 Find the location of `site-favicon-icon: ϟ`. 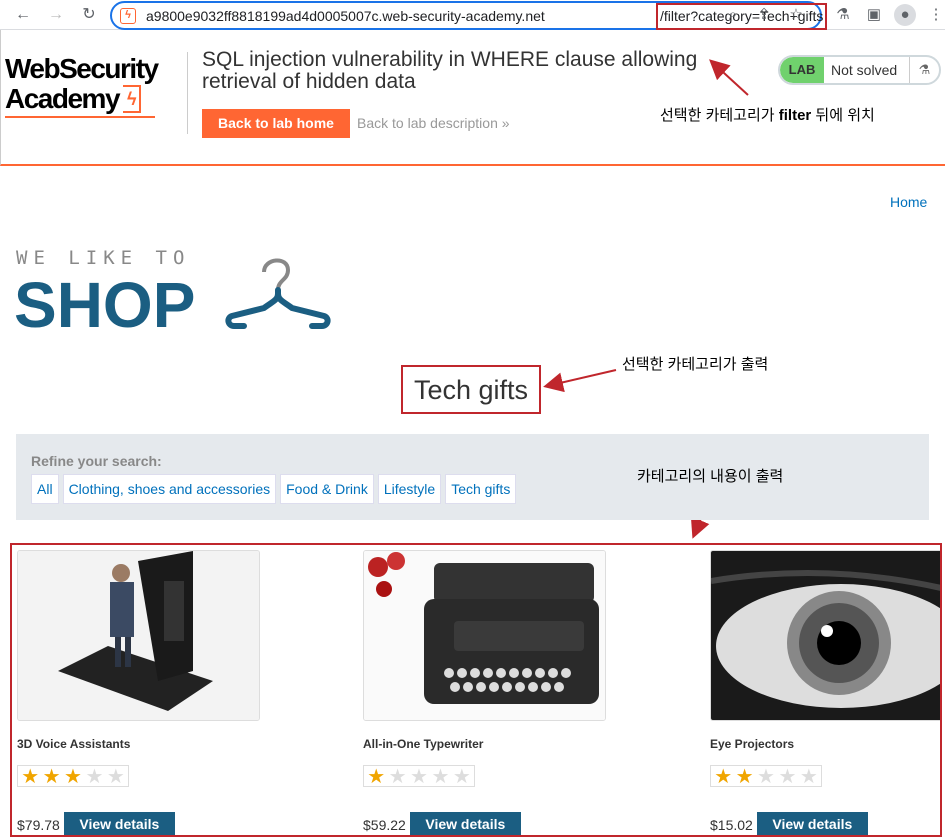

site-favicon-icon: ϟ is located at coordinates (128, 16).